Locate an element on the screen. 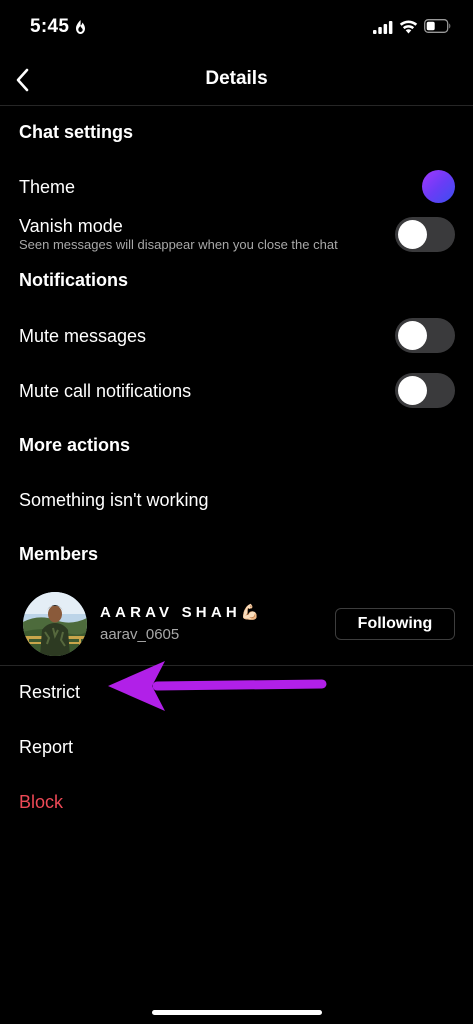 The image size is (473, 1024). avatar-photo is located at coordinates (55, 624).